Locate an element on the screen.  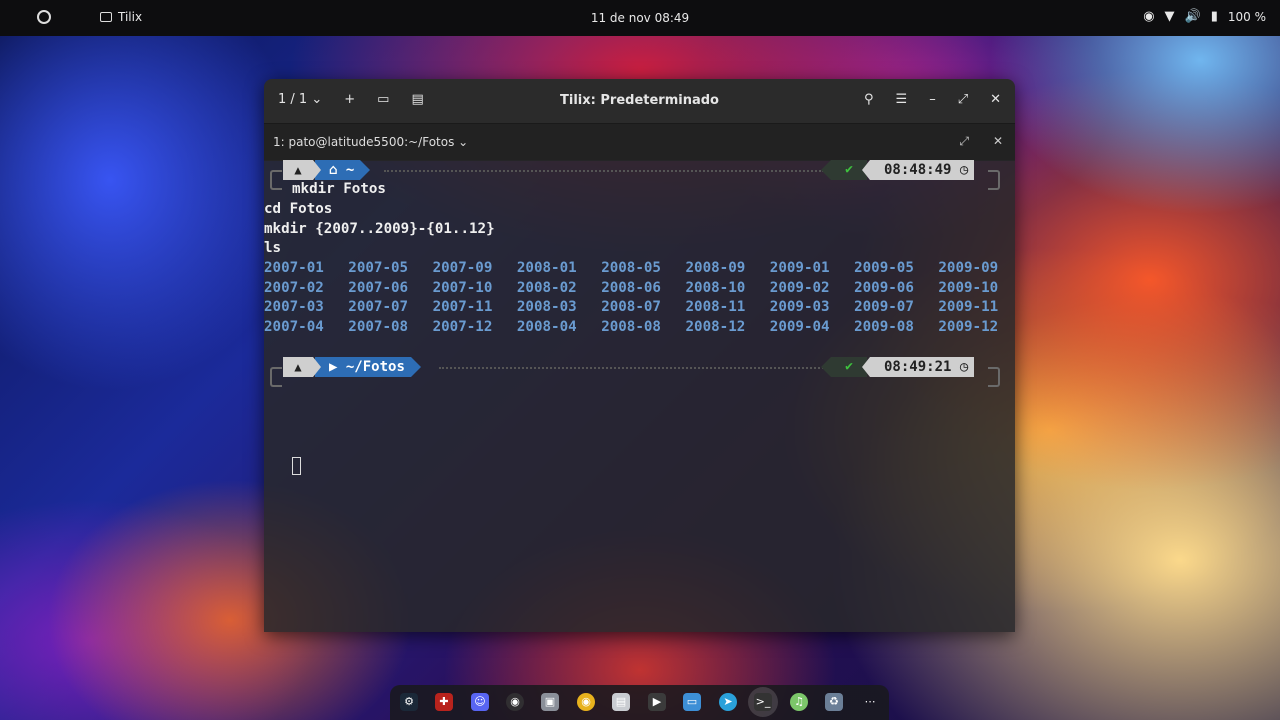
prompt-line: ▲ ▶ ~/Fotos ✔ 08:49:21 ◷ is located at coordinates (639, 377).